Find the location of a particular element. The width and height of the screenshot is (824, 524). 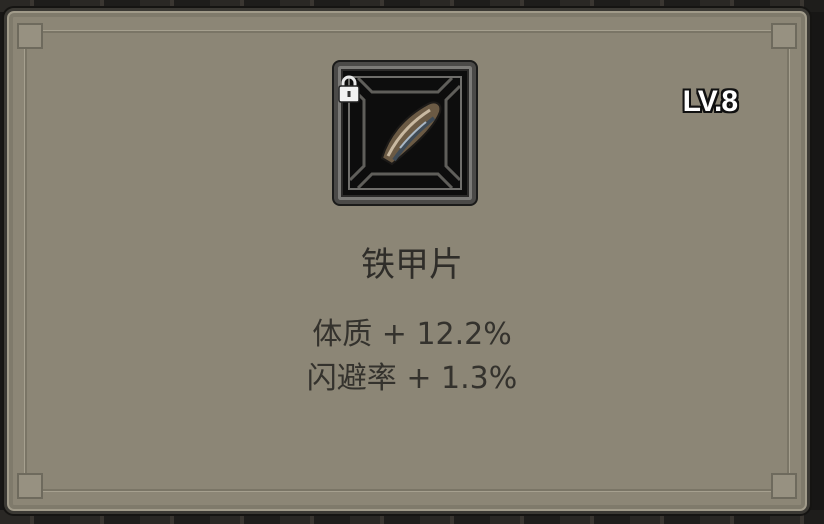

lock-icon is located at coordinates (349, 89).